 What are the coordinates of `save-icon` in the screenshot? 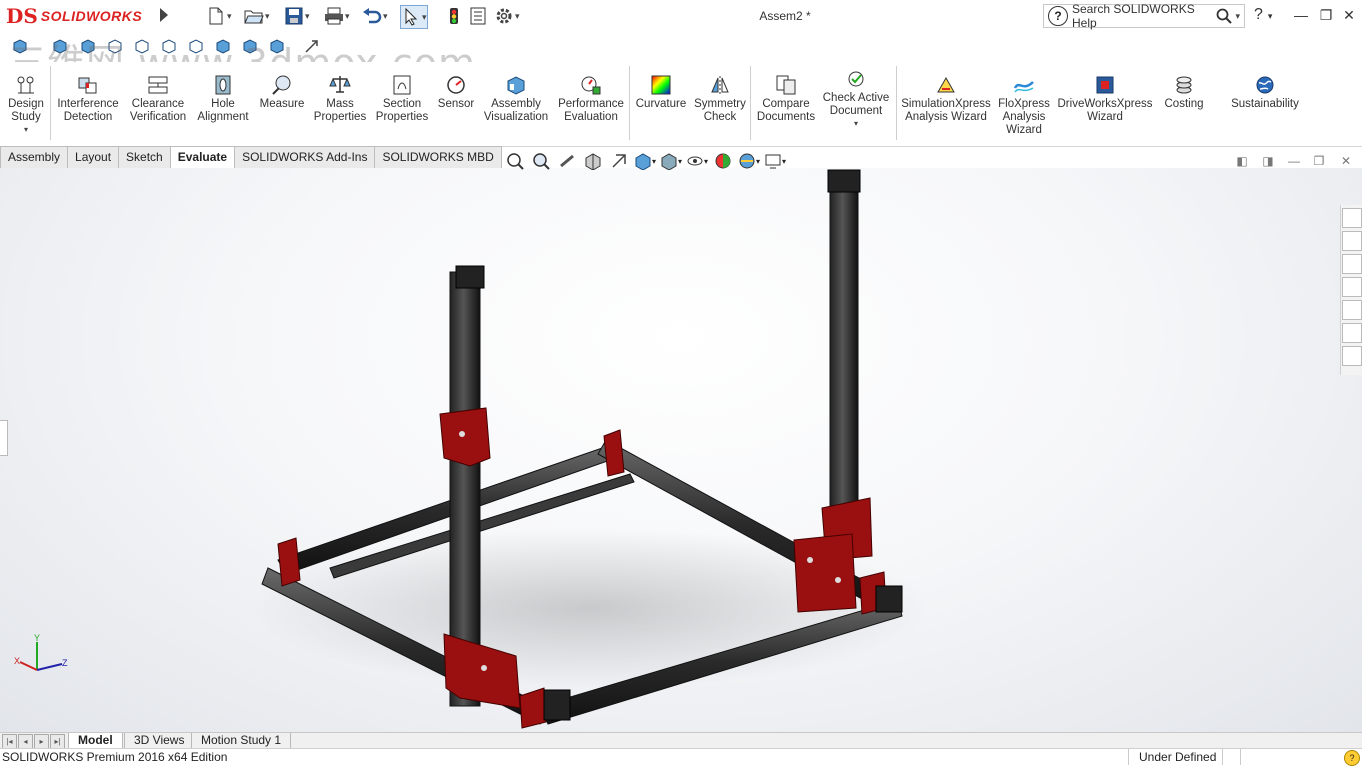 It's located at (294, 16).